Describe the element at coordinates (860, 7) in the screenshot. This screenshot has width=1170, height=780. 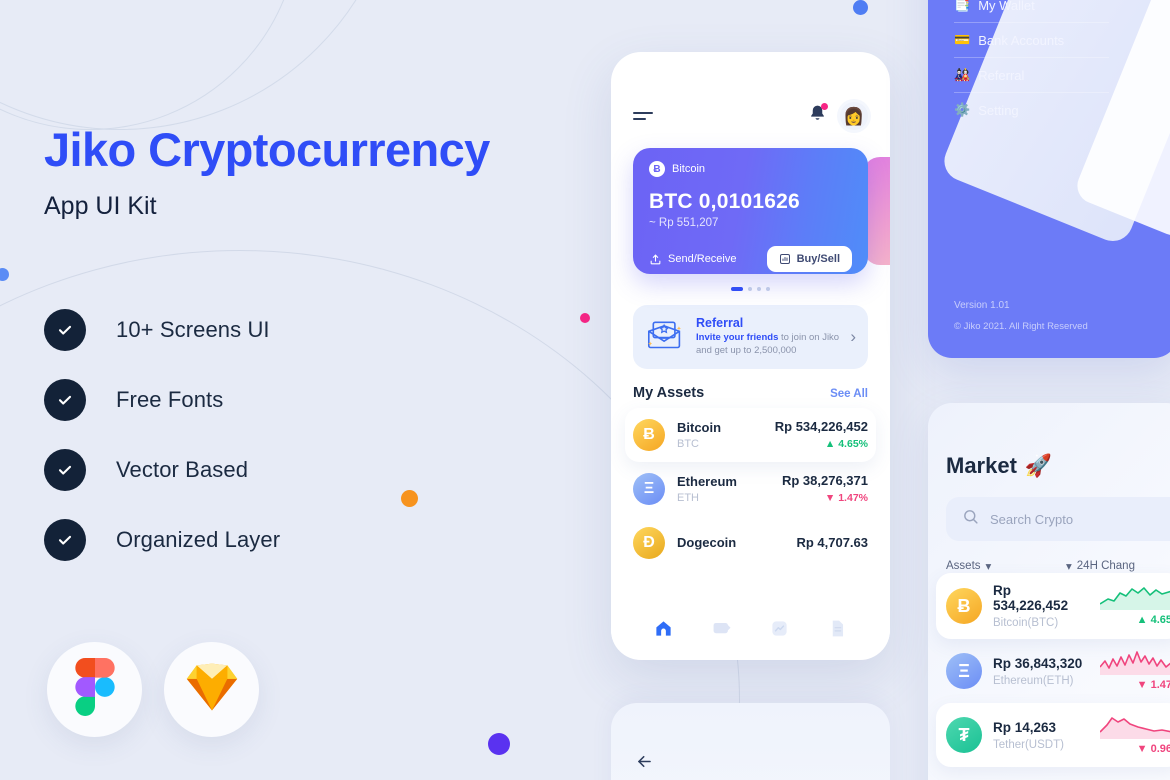
I see `dot-blue-top-right` at that location.